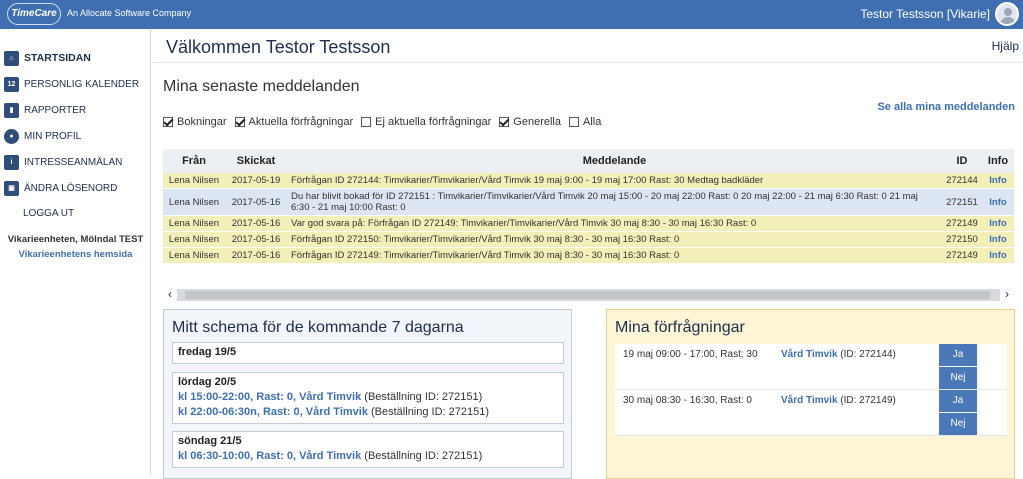 Image resolution: width=1023 pixels, height=479 pixels. I want to click on sidebar-item-rapporter: ▮ Rapporter, so click(75, 110).